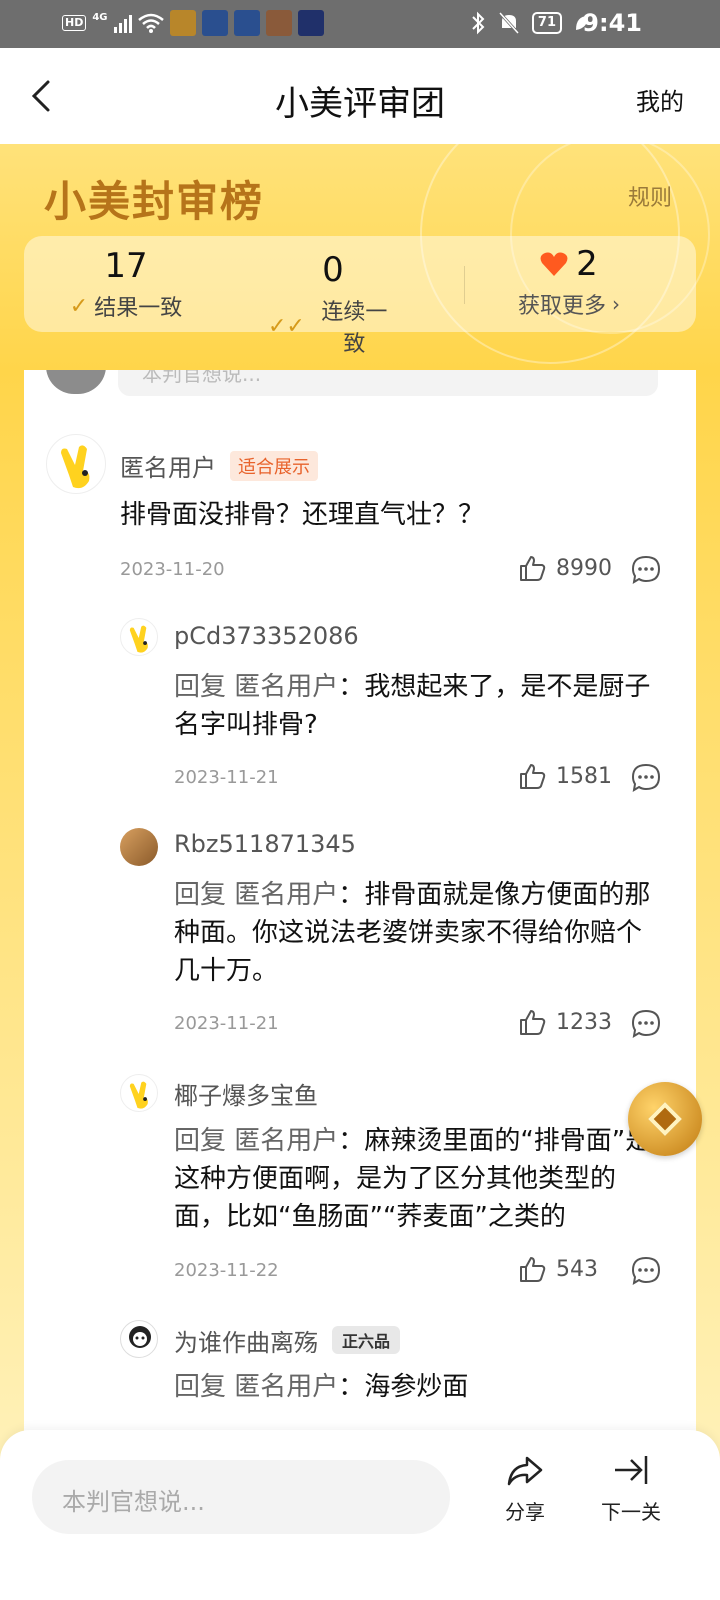  I want to click on like-count: 8990, so click(584, 568).